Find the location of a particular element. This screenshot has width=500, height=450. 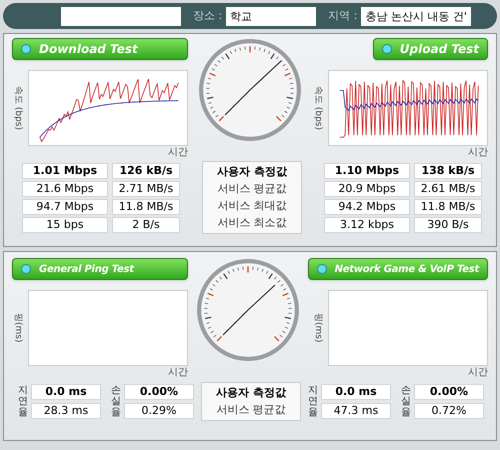

value-cell: 390 B/s is located at coordinates (448, 224).